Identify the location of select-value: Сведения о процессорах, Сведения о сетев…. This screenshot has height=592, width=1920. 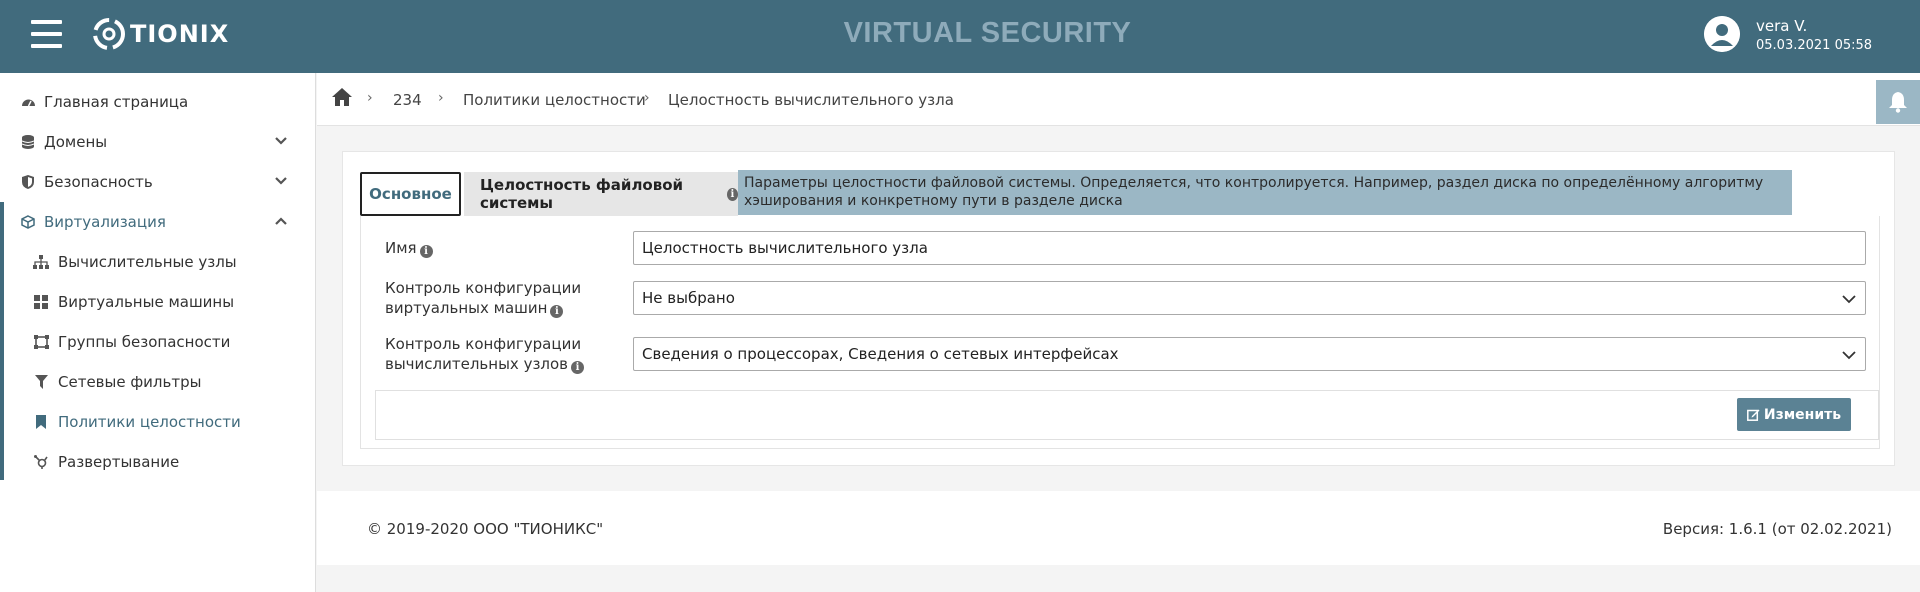
(880, 354).